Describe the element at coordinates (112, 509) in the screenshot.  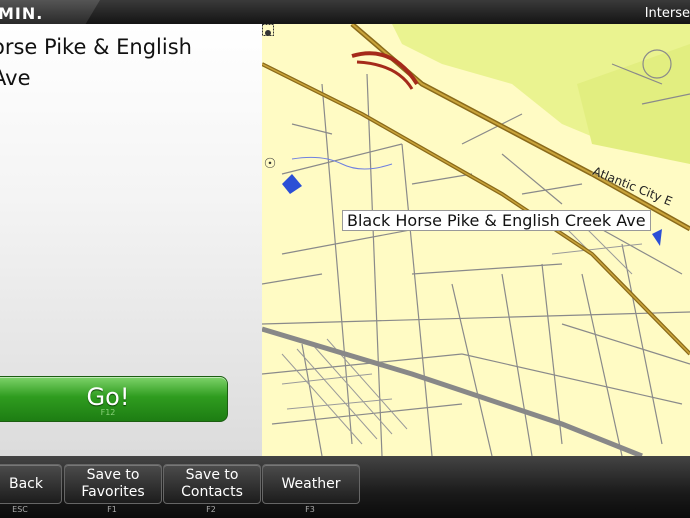
I see `favorites-key-hint: F1` at that location.